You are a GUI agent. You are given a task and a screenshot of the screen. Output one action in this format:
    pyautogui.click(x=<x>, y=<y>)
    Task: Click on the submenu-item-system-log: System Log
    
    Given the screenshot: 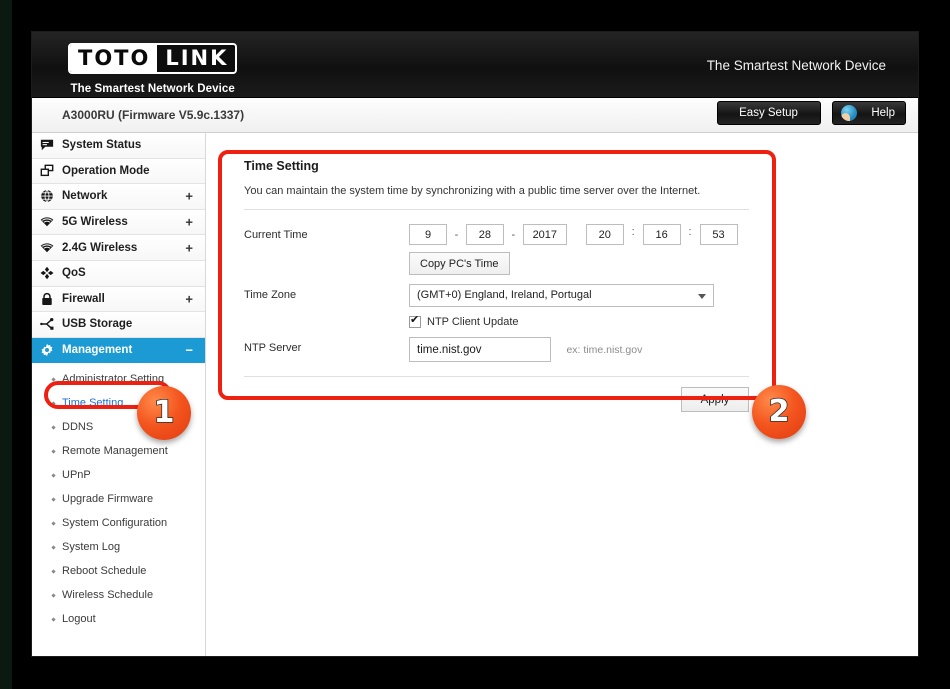 What is the action you would take?
    pyautogui.click(x=118, y=547)
    